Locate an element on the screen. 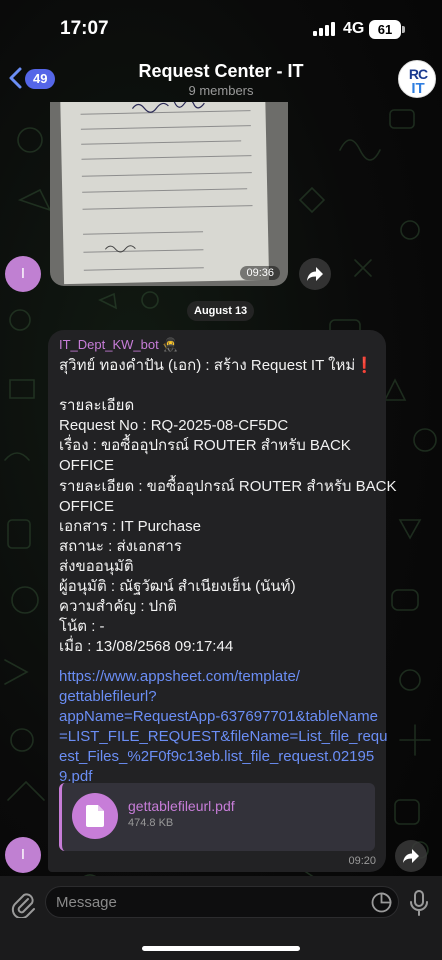  sticker-icon is located at coordinates (381, 902).